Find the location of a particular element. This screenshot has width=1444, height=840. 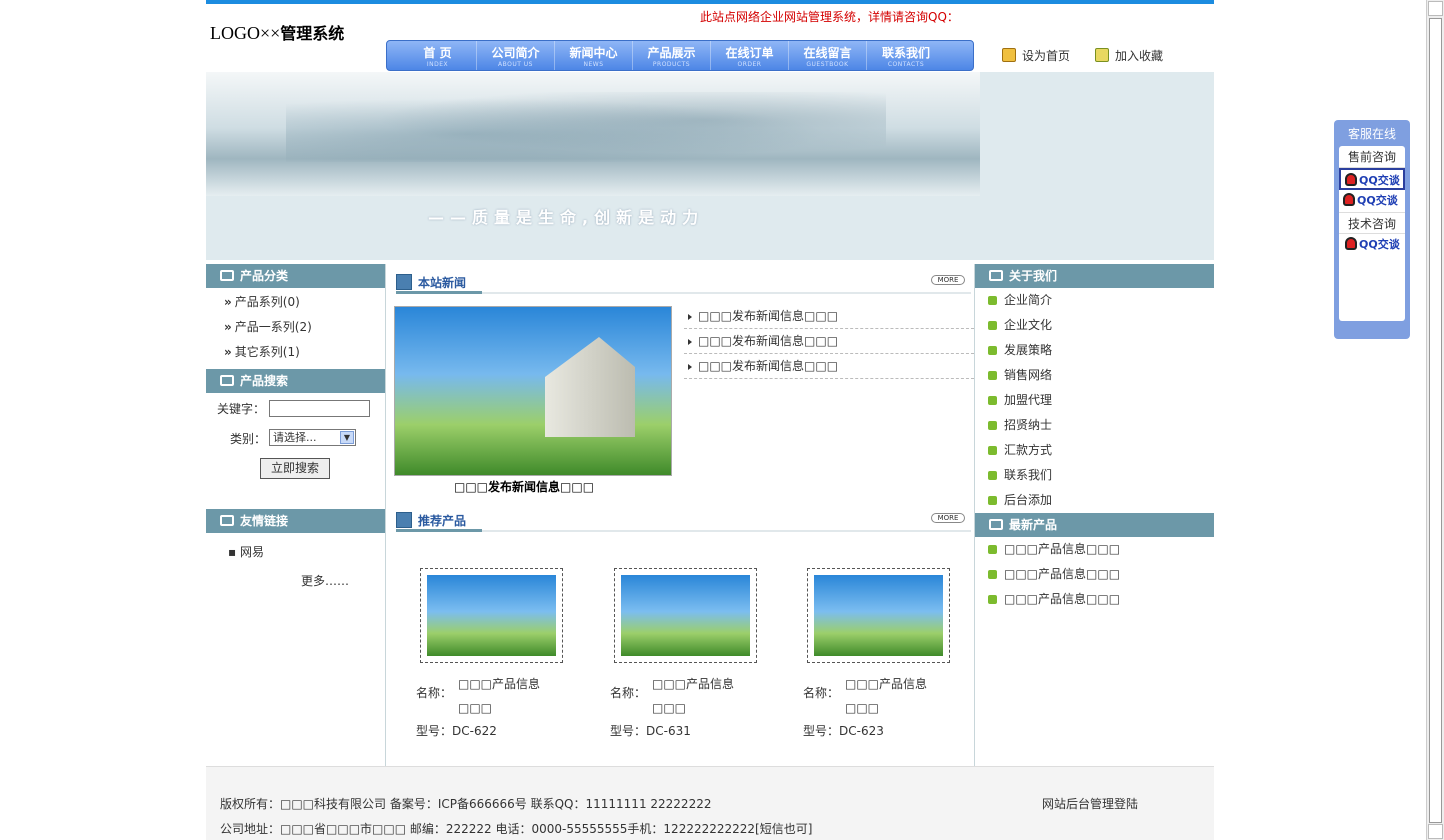

nav-item-order: 在线订单 ORDER is located at coordinates (750, 55).